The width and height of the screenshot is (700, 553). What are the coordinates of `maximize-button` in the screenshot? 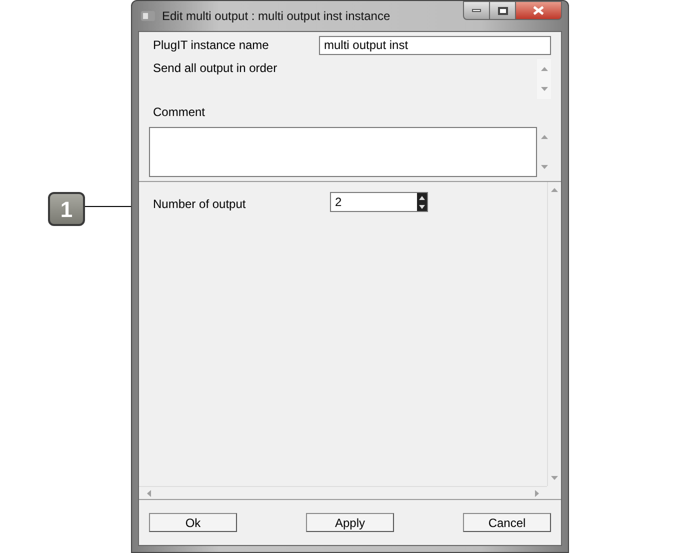 It's located at (503, 10).